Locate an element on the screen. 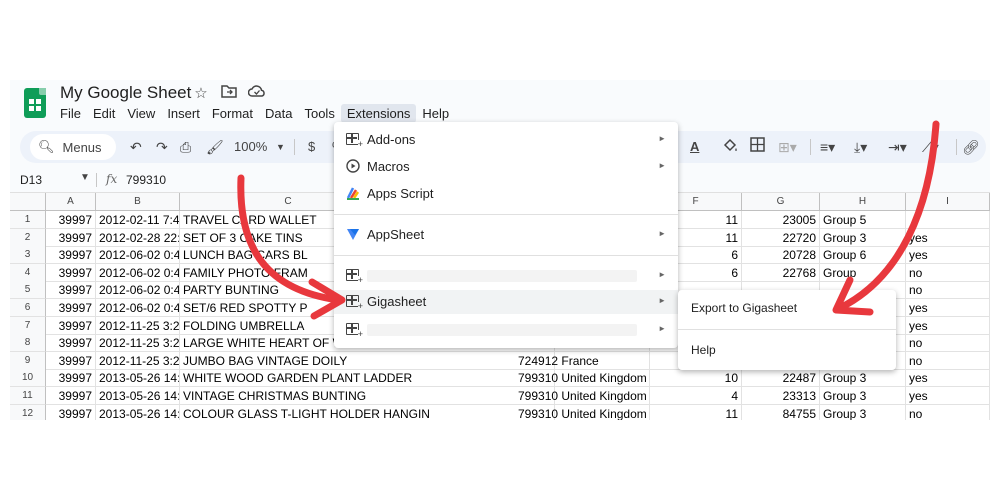 Image resolution: width=1000 pixels, height=500 pixels. menu-data: Data is located at coordinates (278, 113).